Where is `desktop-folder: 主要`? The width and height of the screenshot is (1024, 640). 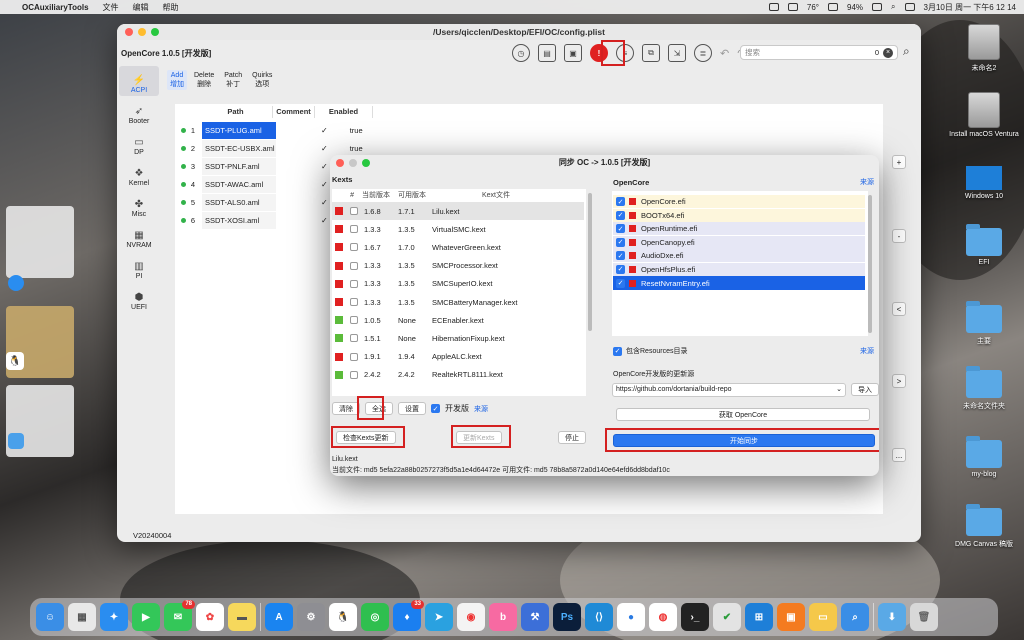
desktop-folder: 主要 is located at coordinates (984, 323).